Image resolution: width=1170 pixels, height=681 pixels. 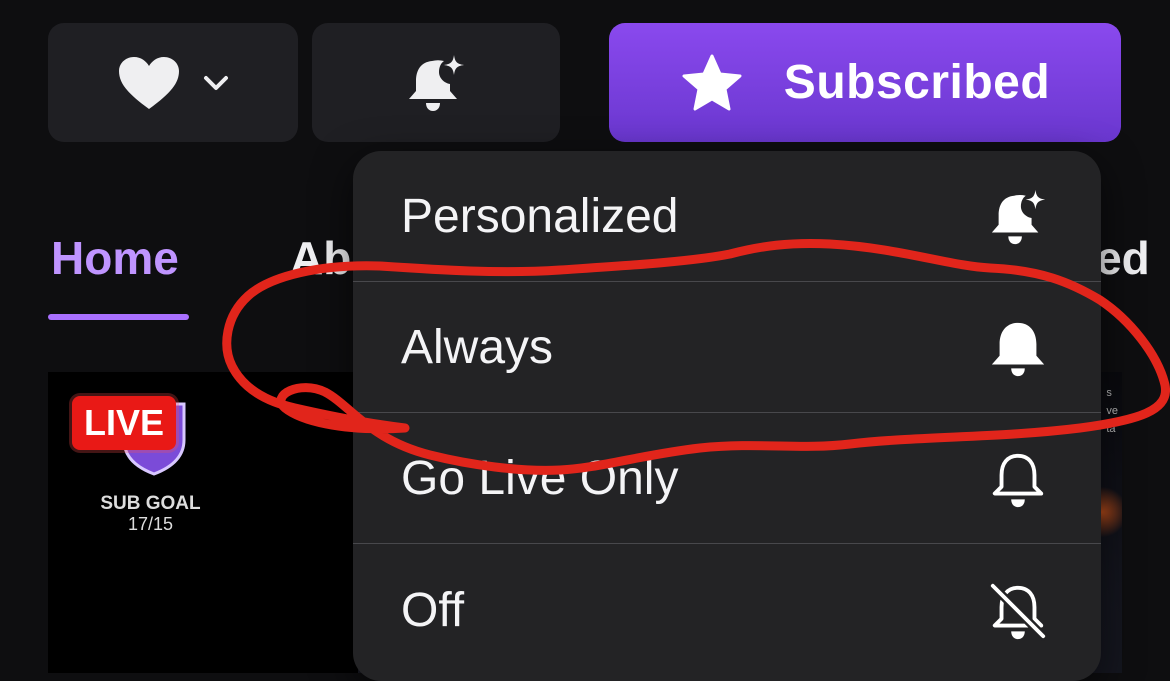 I want to click on subscribed-label: Subscribed, so click(x=917, y=82).